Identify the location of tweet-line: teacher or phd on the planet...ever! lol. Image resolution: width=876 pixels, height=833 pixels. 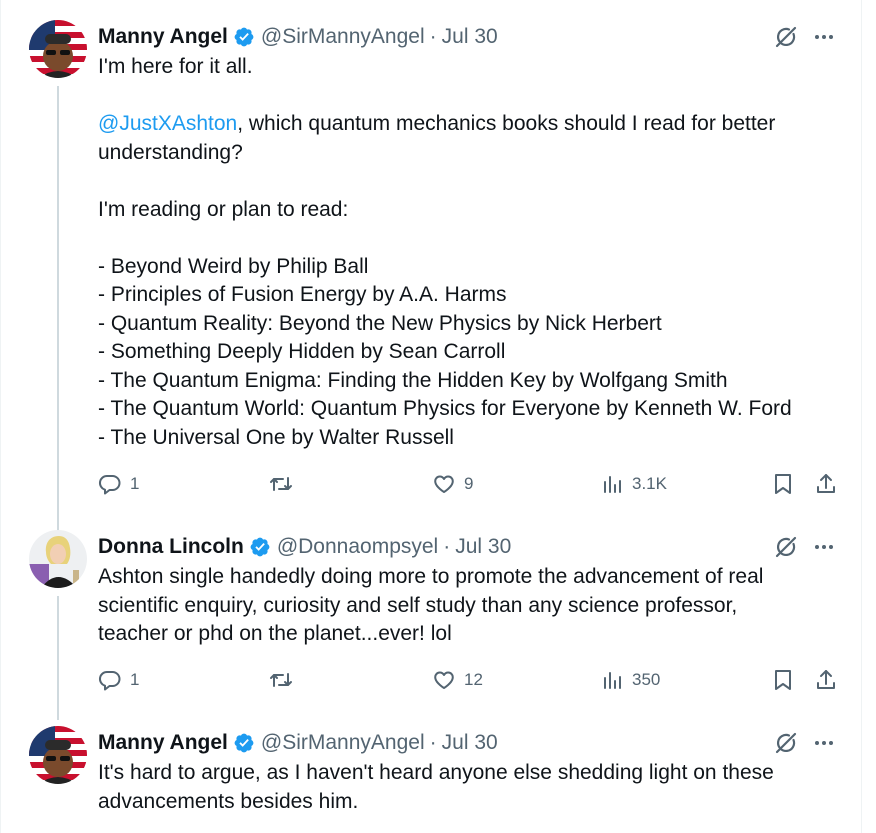
(275, 633).